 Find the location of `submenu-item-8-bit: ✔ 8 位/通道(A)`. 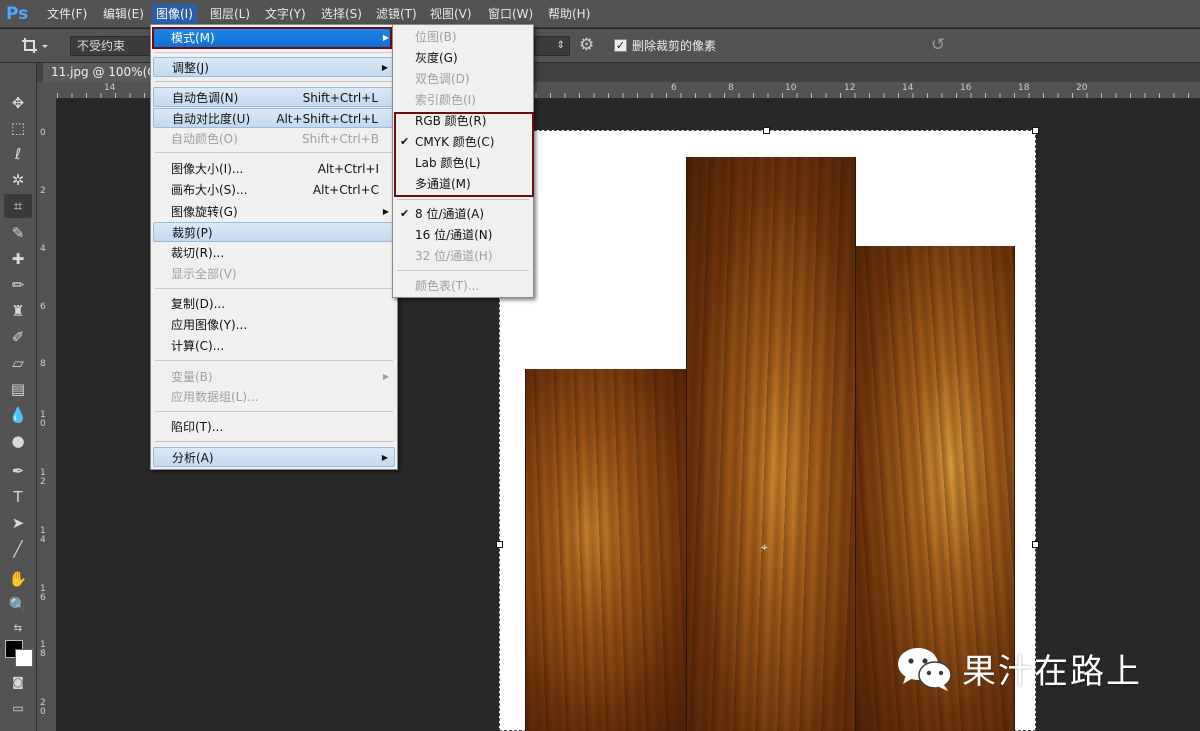

submenu-item-8-bit: ✔ 8 位/通道(A) is located at coordinates (463, 214).